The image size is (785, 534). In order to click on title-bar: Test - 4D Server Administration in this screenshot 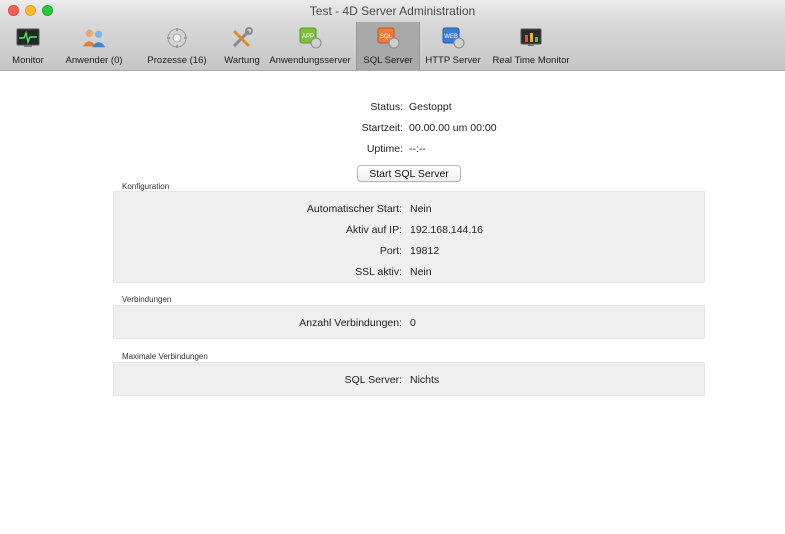, I will do `click(392, 11)`.